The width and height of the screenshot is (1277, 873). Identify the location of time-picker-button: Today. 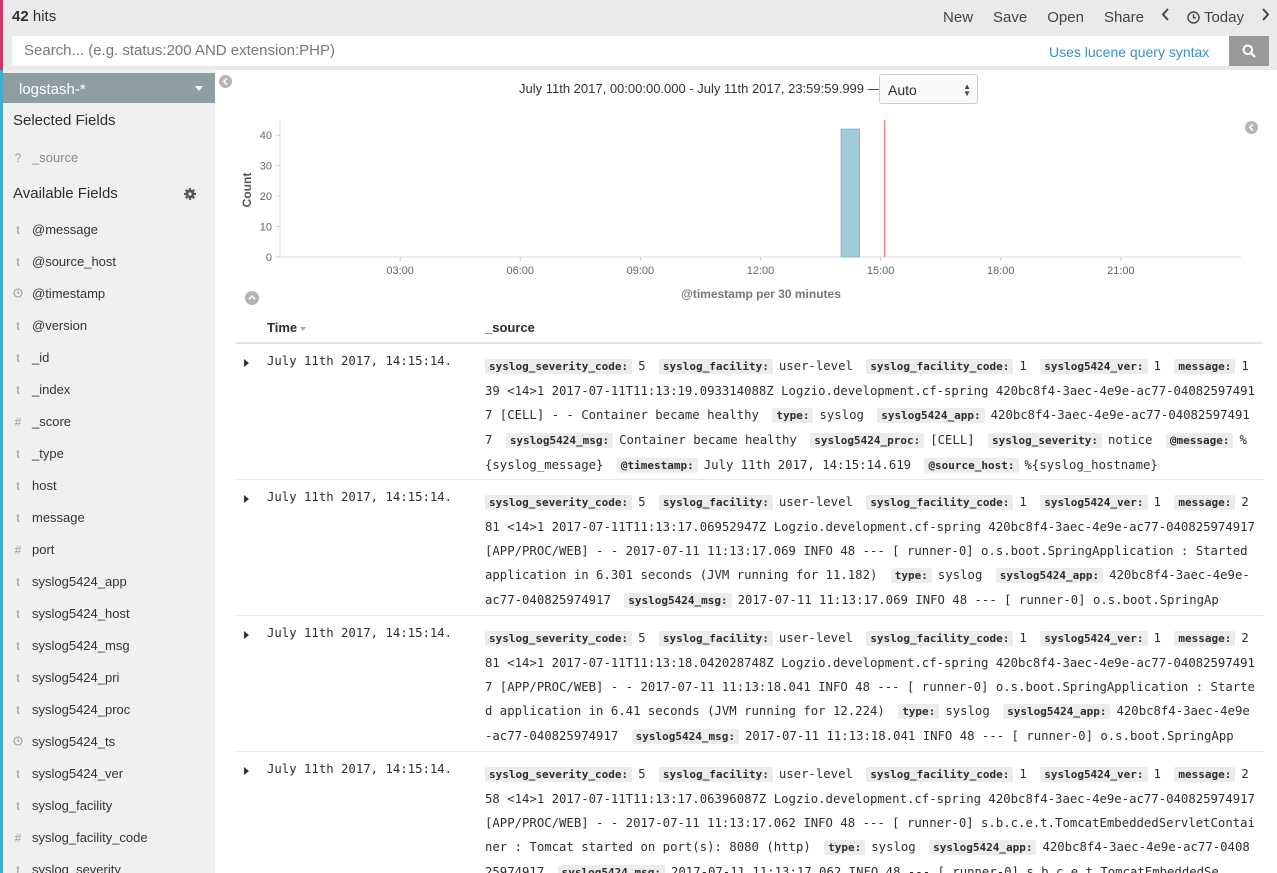
(1215, 17).